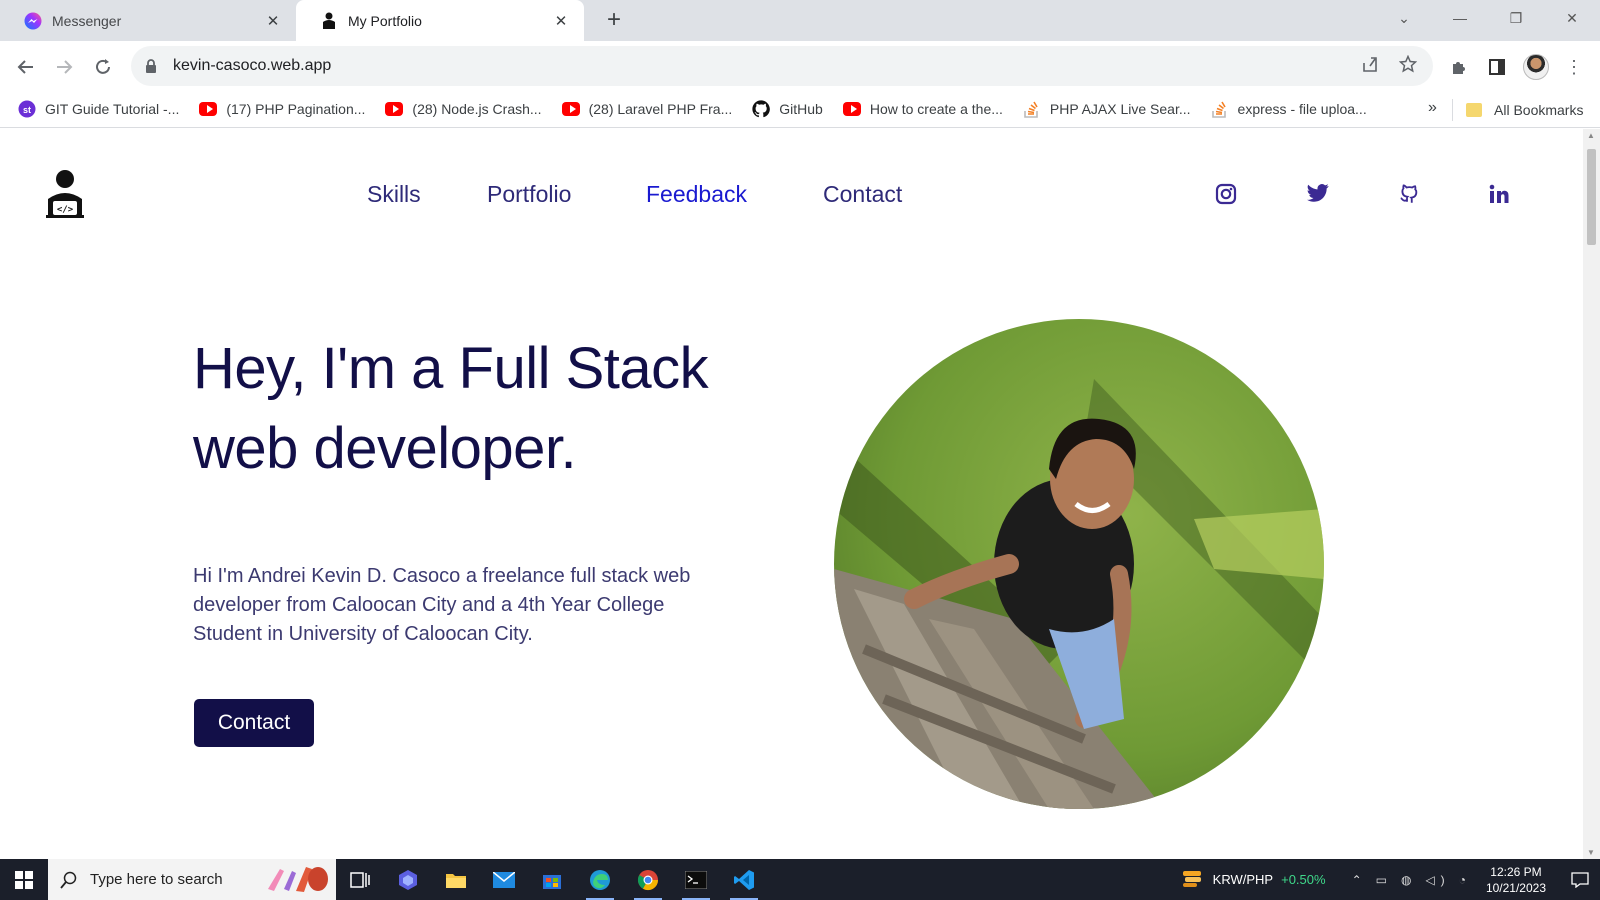  Describe the element at coordinates (1408, 66) in the screenshot. I see `bookmark-star-icon` at that location.